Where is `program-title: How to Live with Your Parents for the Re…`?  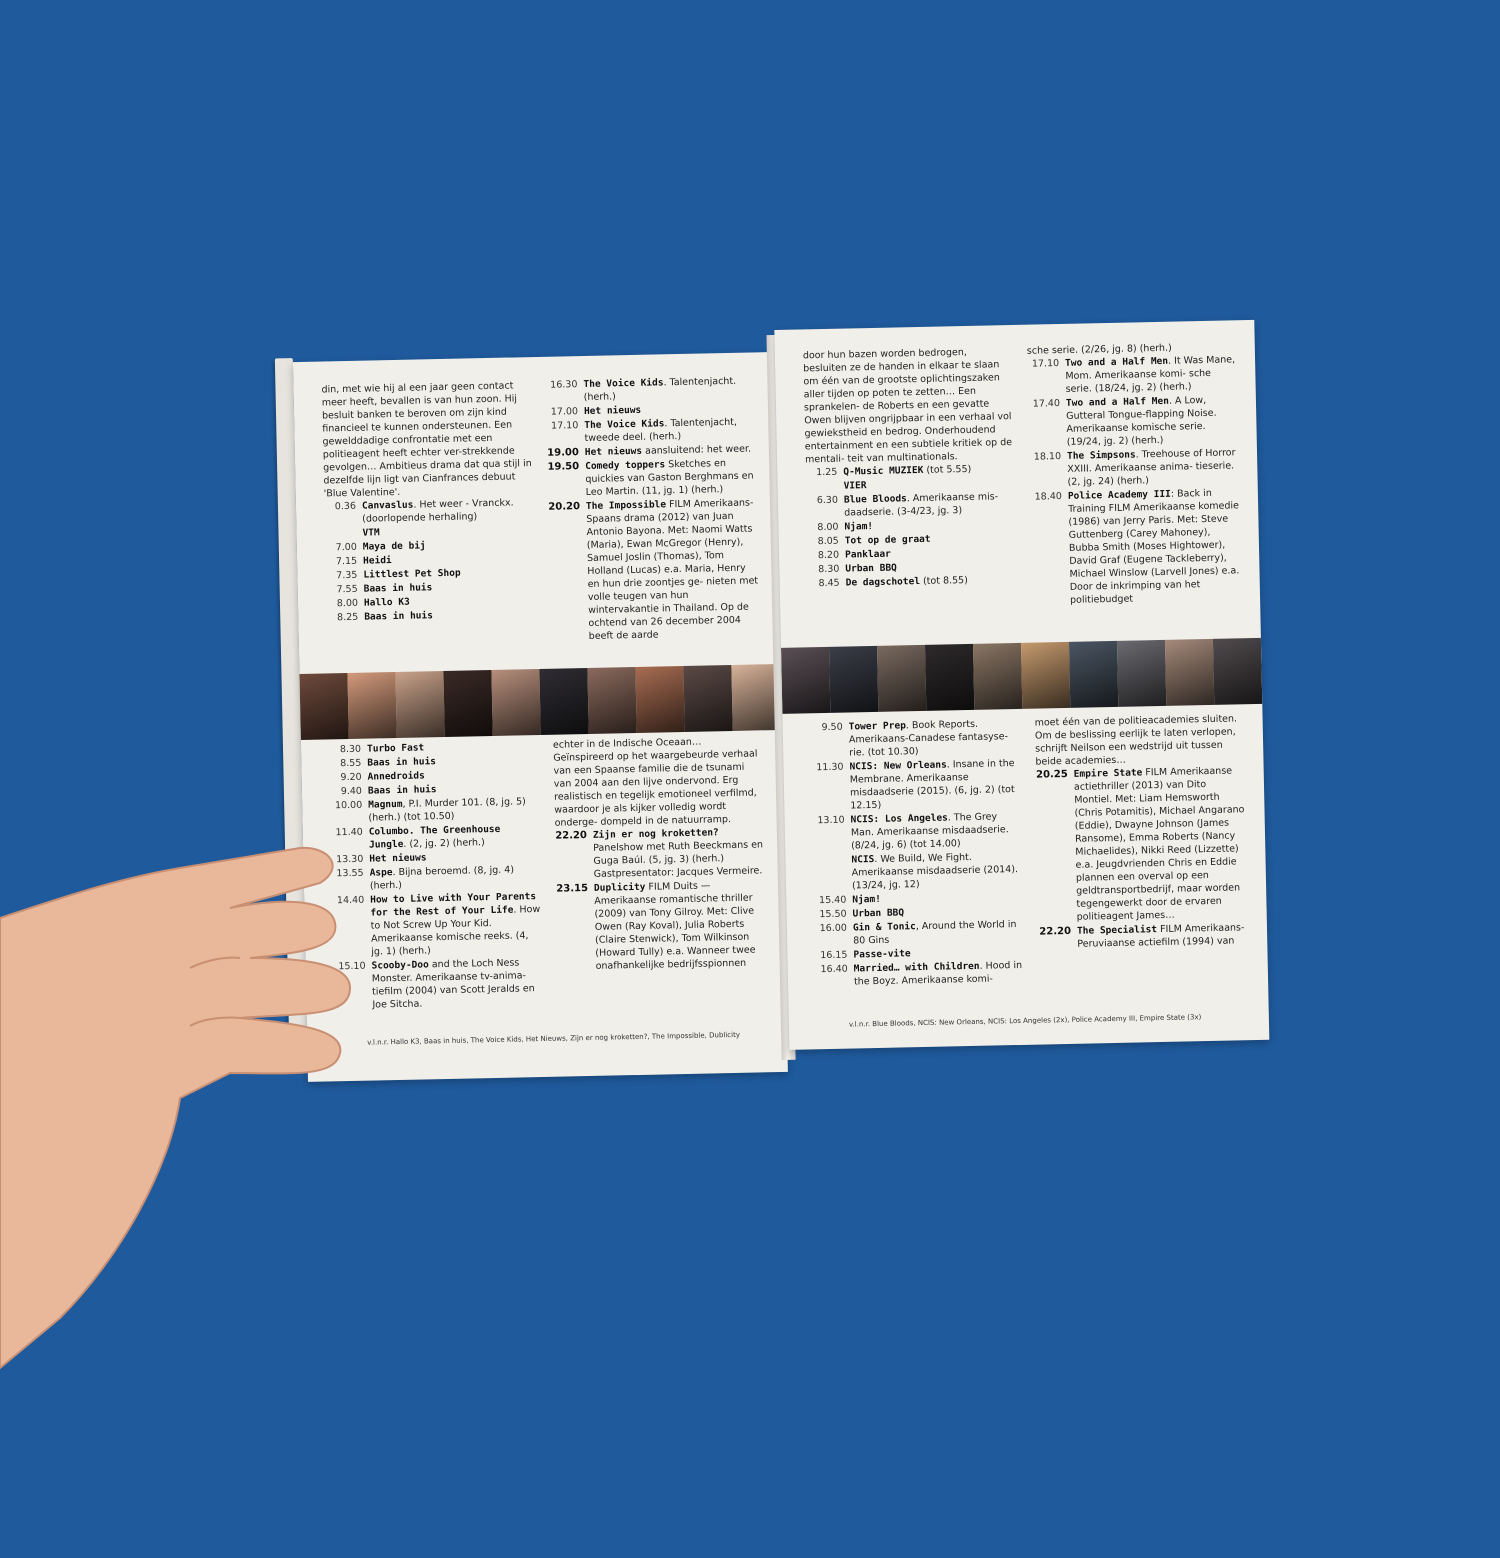
program-title: How to Live with Your Parents for the Re… is located at coordinates (453, 905).